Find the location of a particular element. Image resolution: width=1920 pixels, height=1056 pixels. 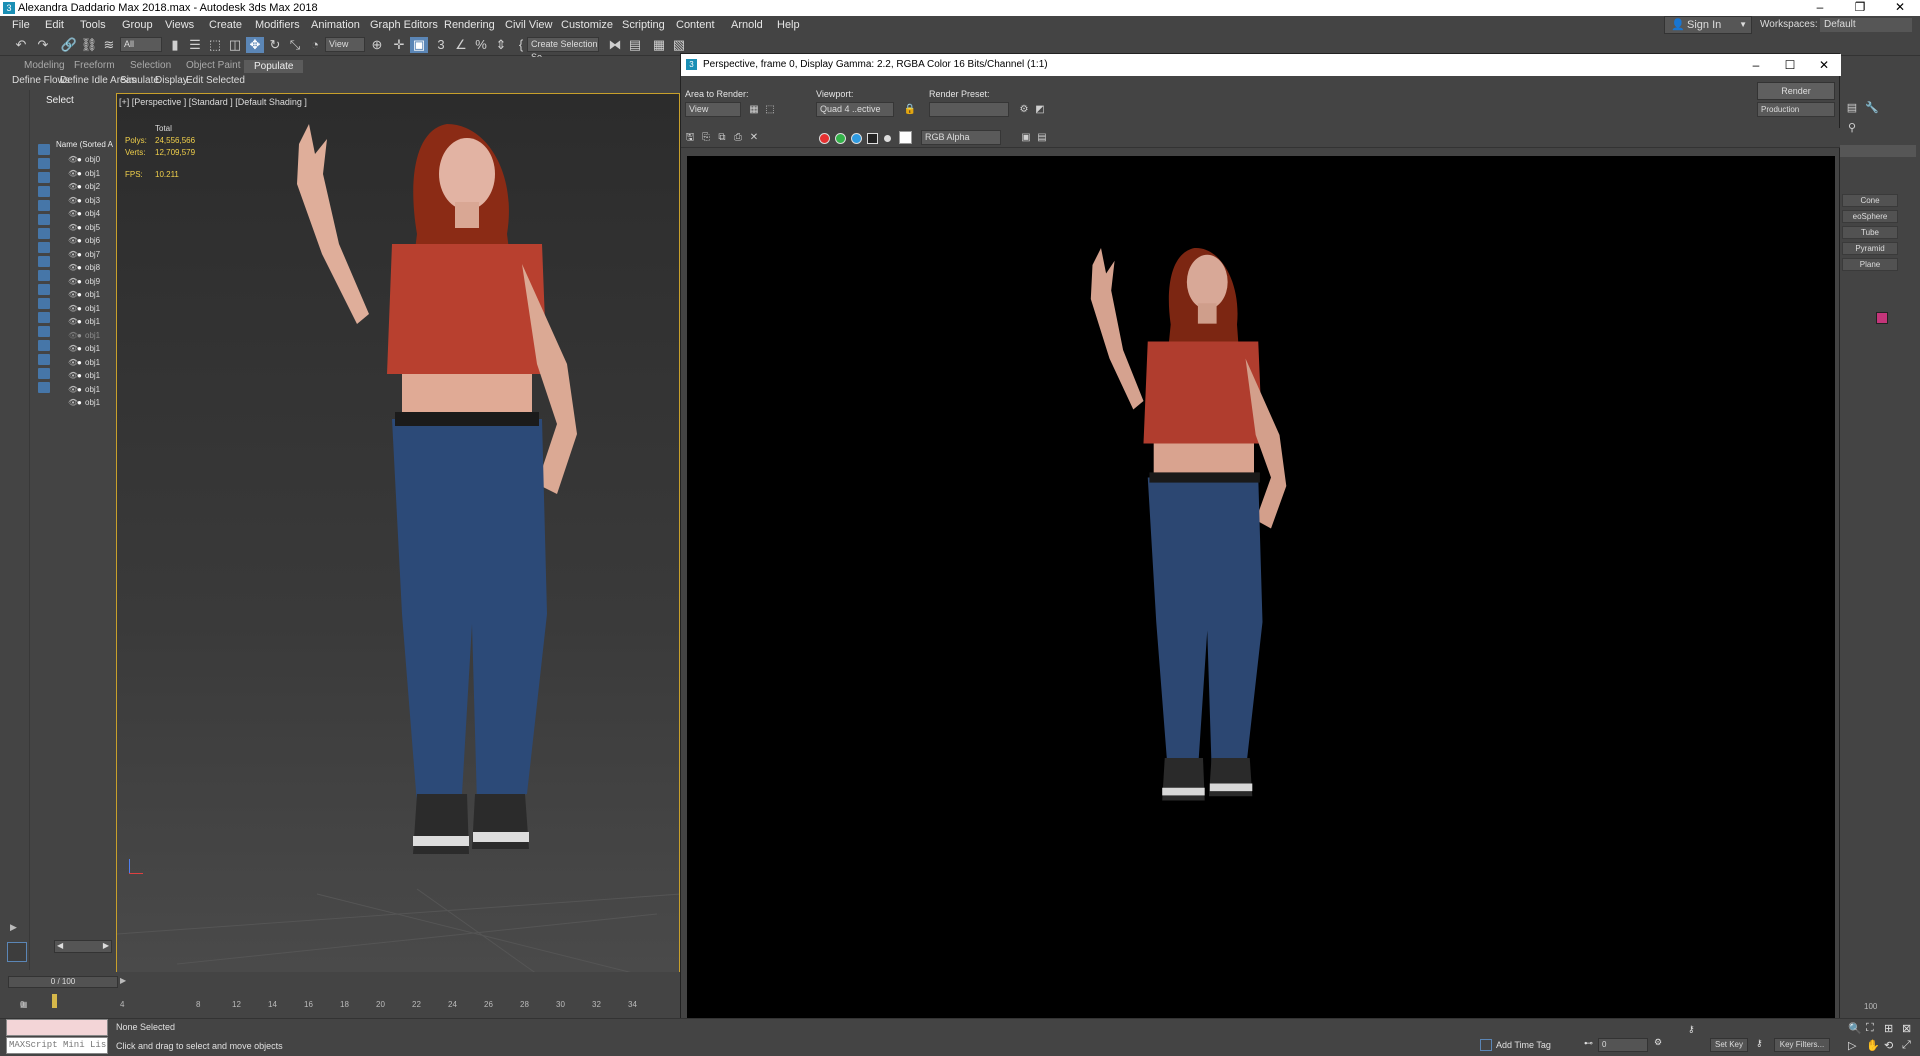

select-and-move-icon: ✥ is located at coordinates (255, 45).